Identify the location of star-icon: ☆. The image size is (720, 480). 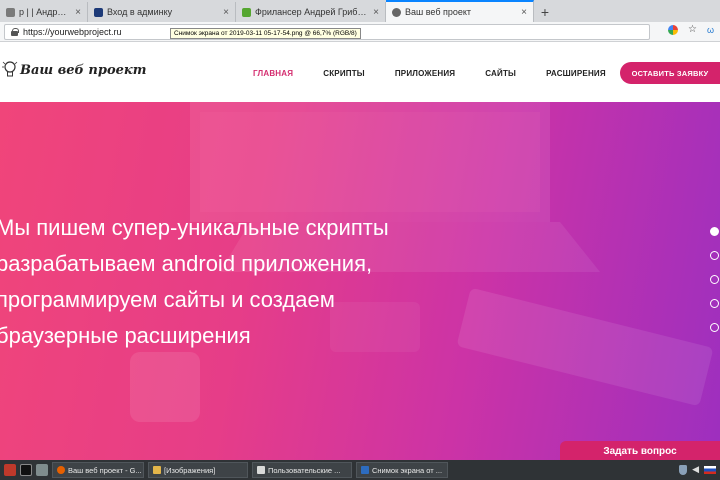
(692, 29).